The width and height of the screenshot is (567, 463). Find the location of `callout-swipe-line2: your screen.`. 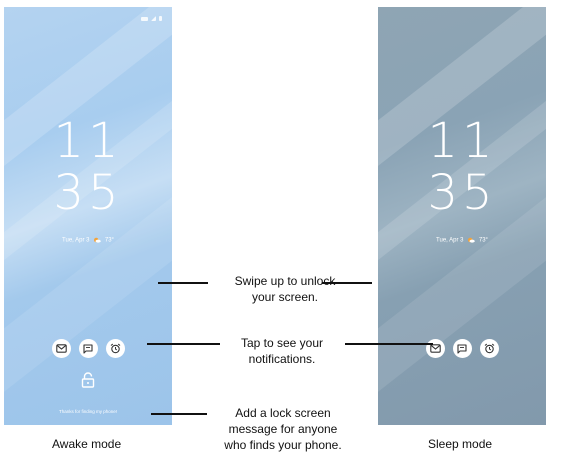

callout-swipe-line2: your screen. is located at coordinates (285, 297).